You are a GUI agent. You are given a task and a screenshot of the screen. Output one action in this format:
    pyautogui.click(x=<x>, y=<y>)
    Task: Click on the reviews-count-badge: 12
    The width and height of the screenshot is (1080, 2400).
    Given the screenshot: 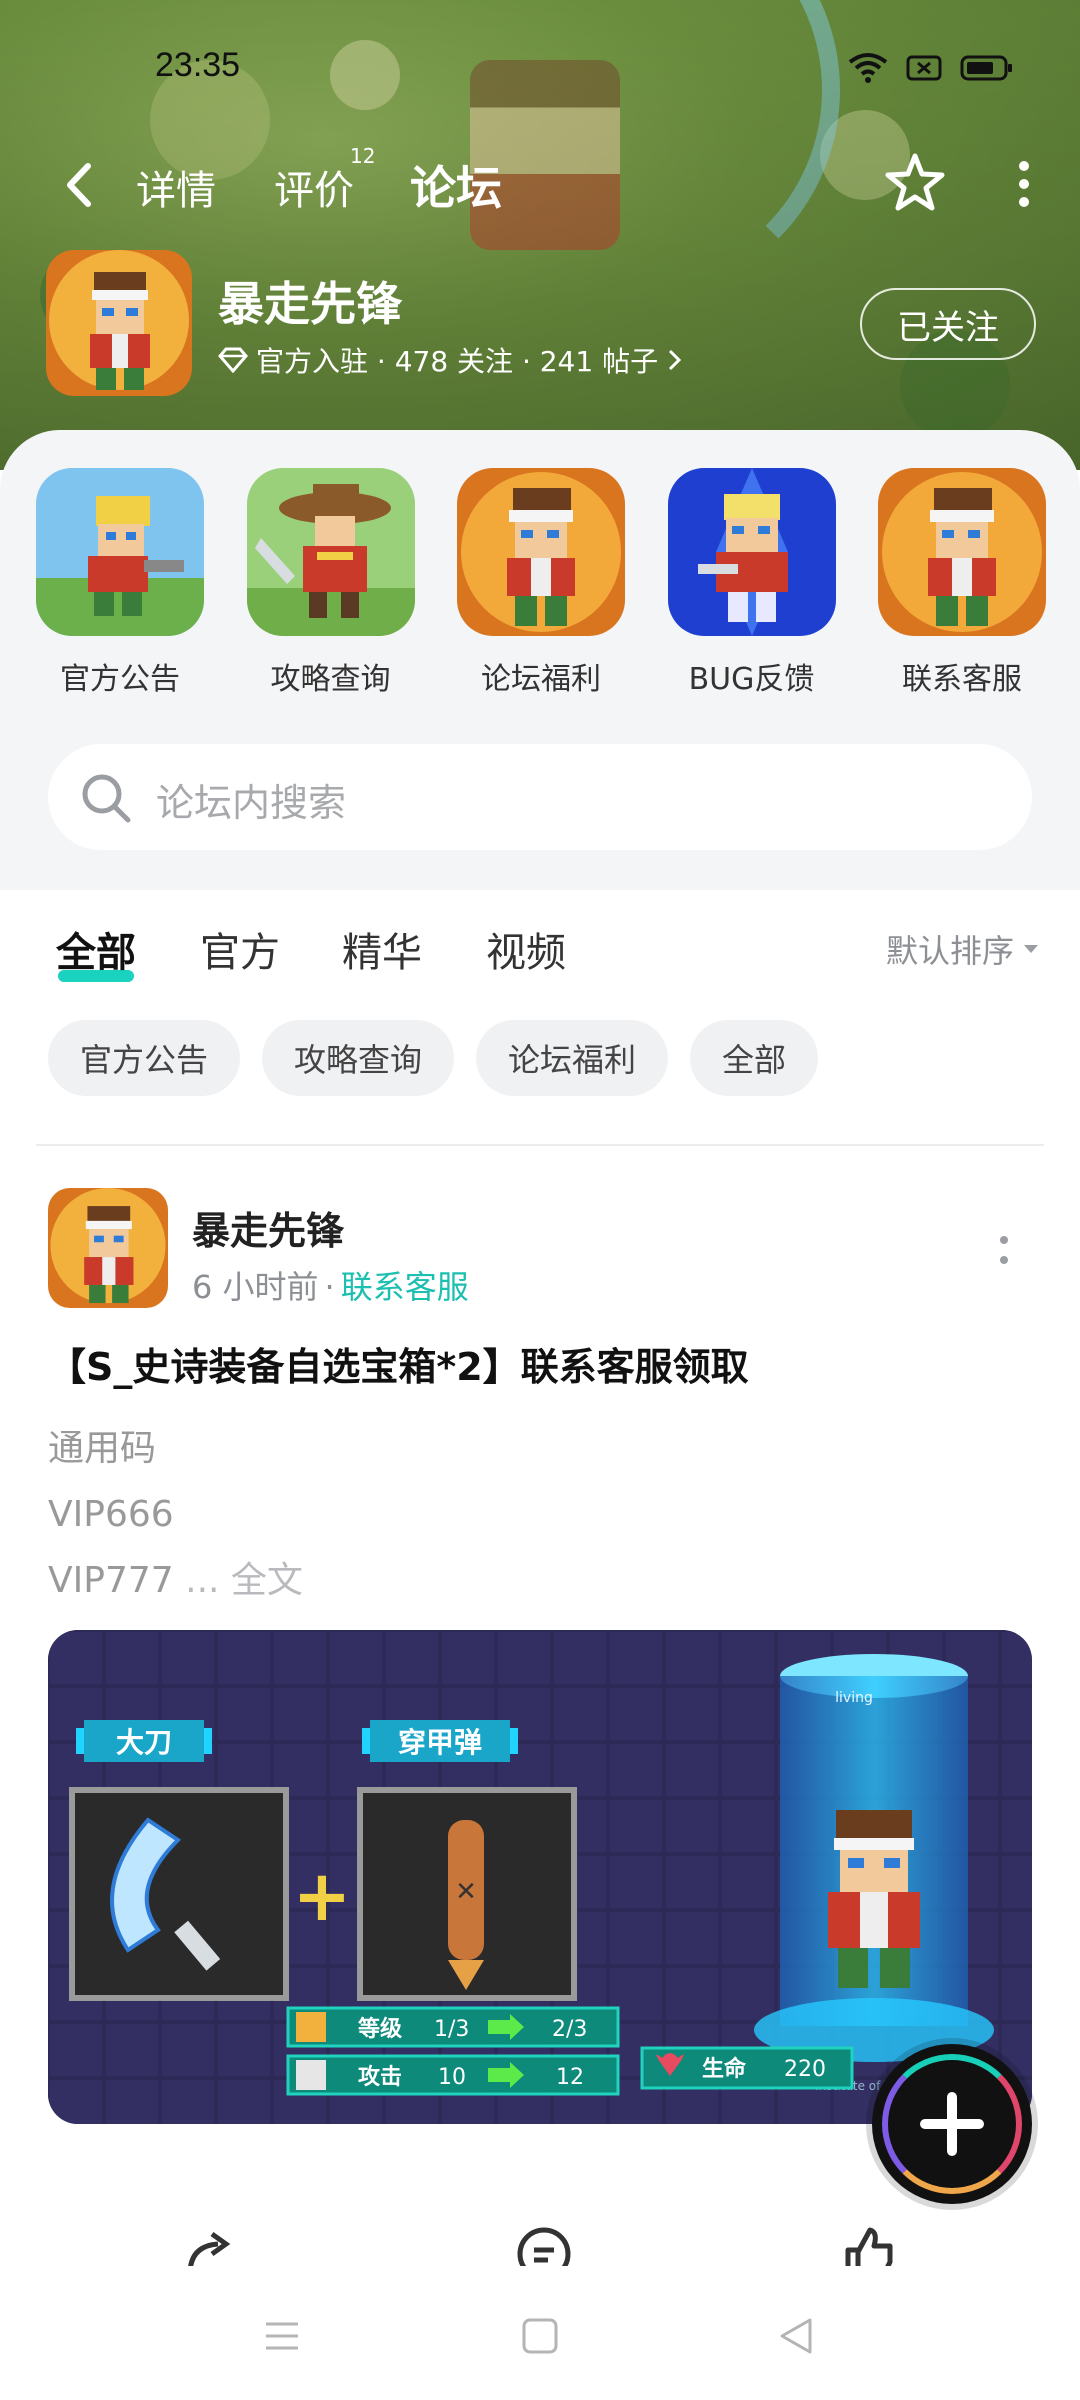 What is the action you would take?
    pyautogui.click(x=363, y=156)
    